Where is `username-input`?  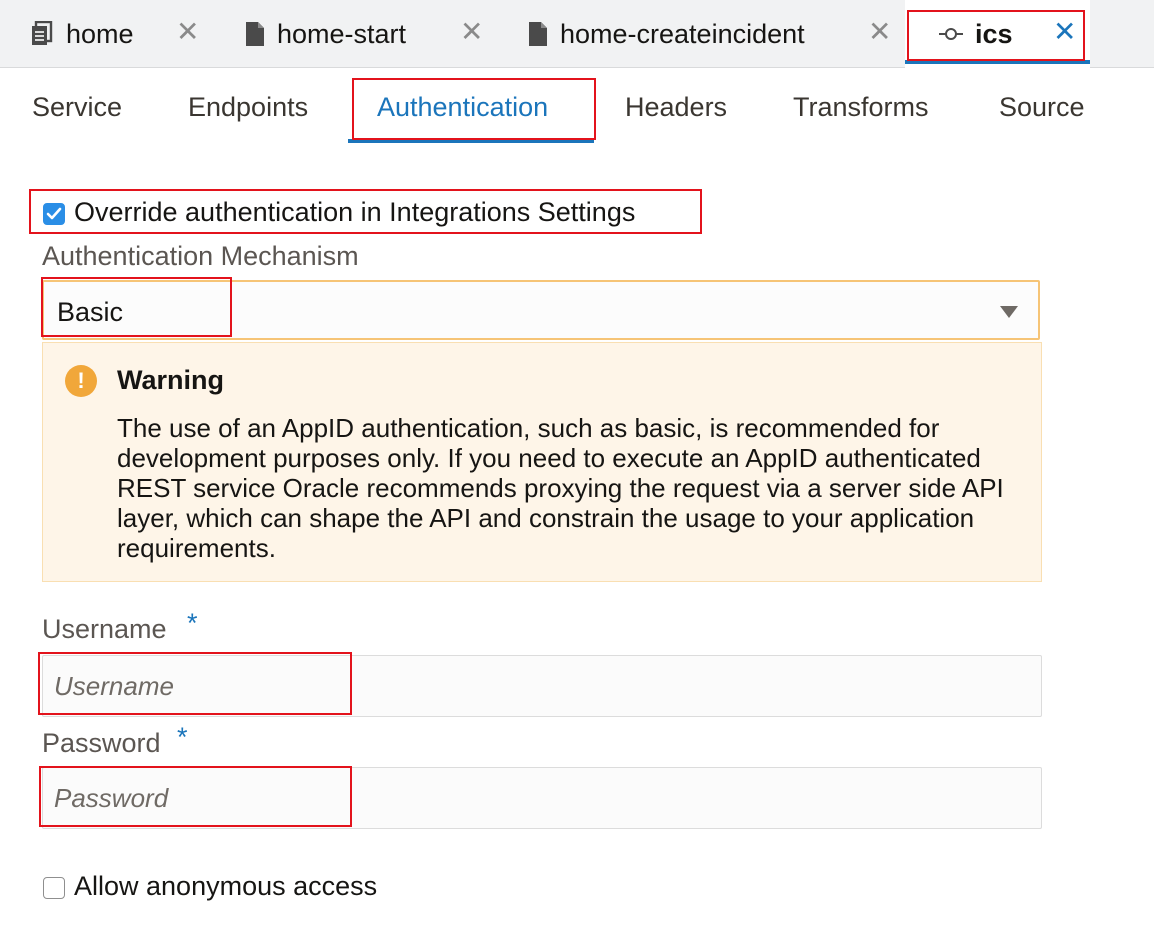 username-input is located at coordinates (542, 686).